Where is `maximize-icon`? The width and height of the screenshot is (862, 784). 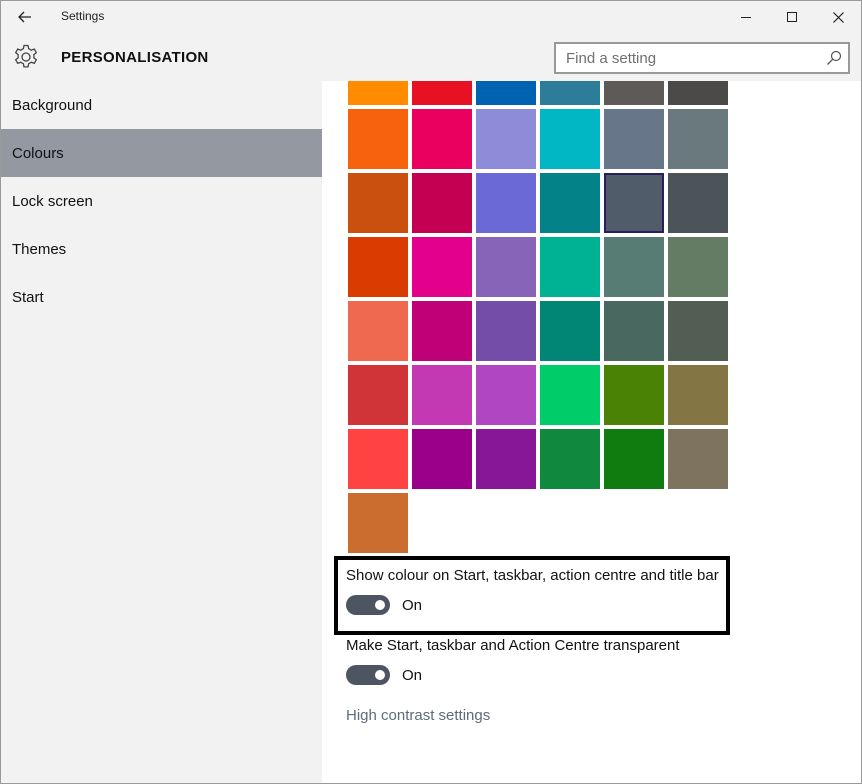 maximize-icon is located at coordinates (792, 17).